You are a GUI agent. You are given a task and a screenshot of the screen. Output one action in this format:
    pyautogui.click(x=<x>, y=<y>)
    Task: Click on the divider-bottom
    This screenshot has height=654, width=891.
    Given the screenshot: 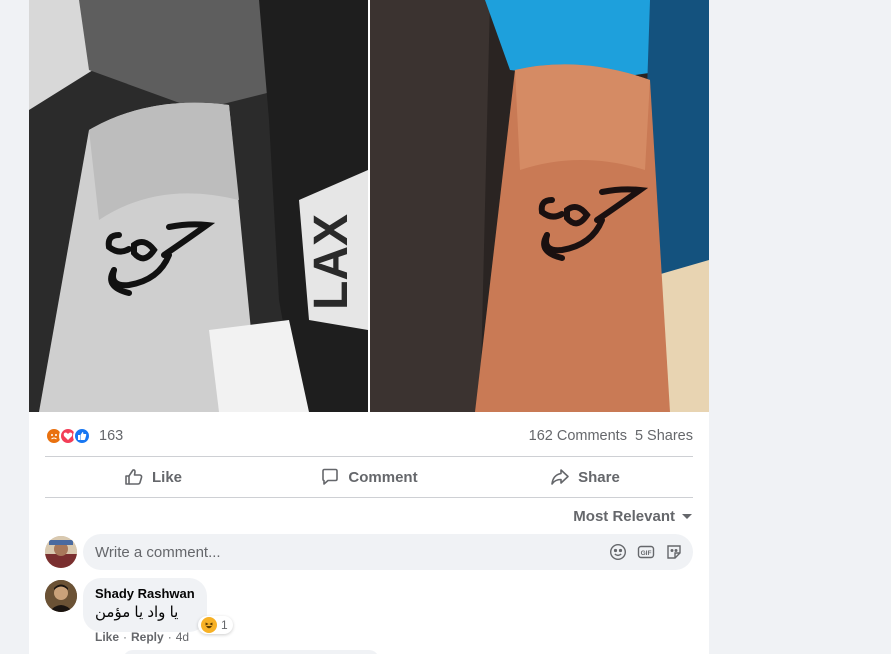 What is the action you would take?
    pyautogui.click(x=369, y=497)
    